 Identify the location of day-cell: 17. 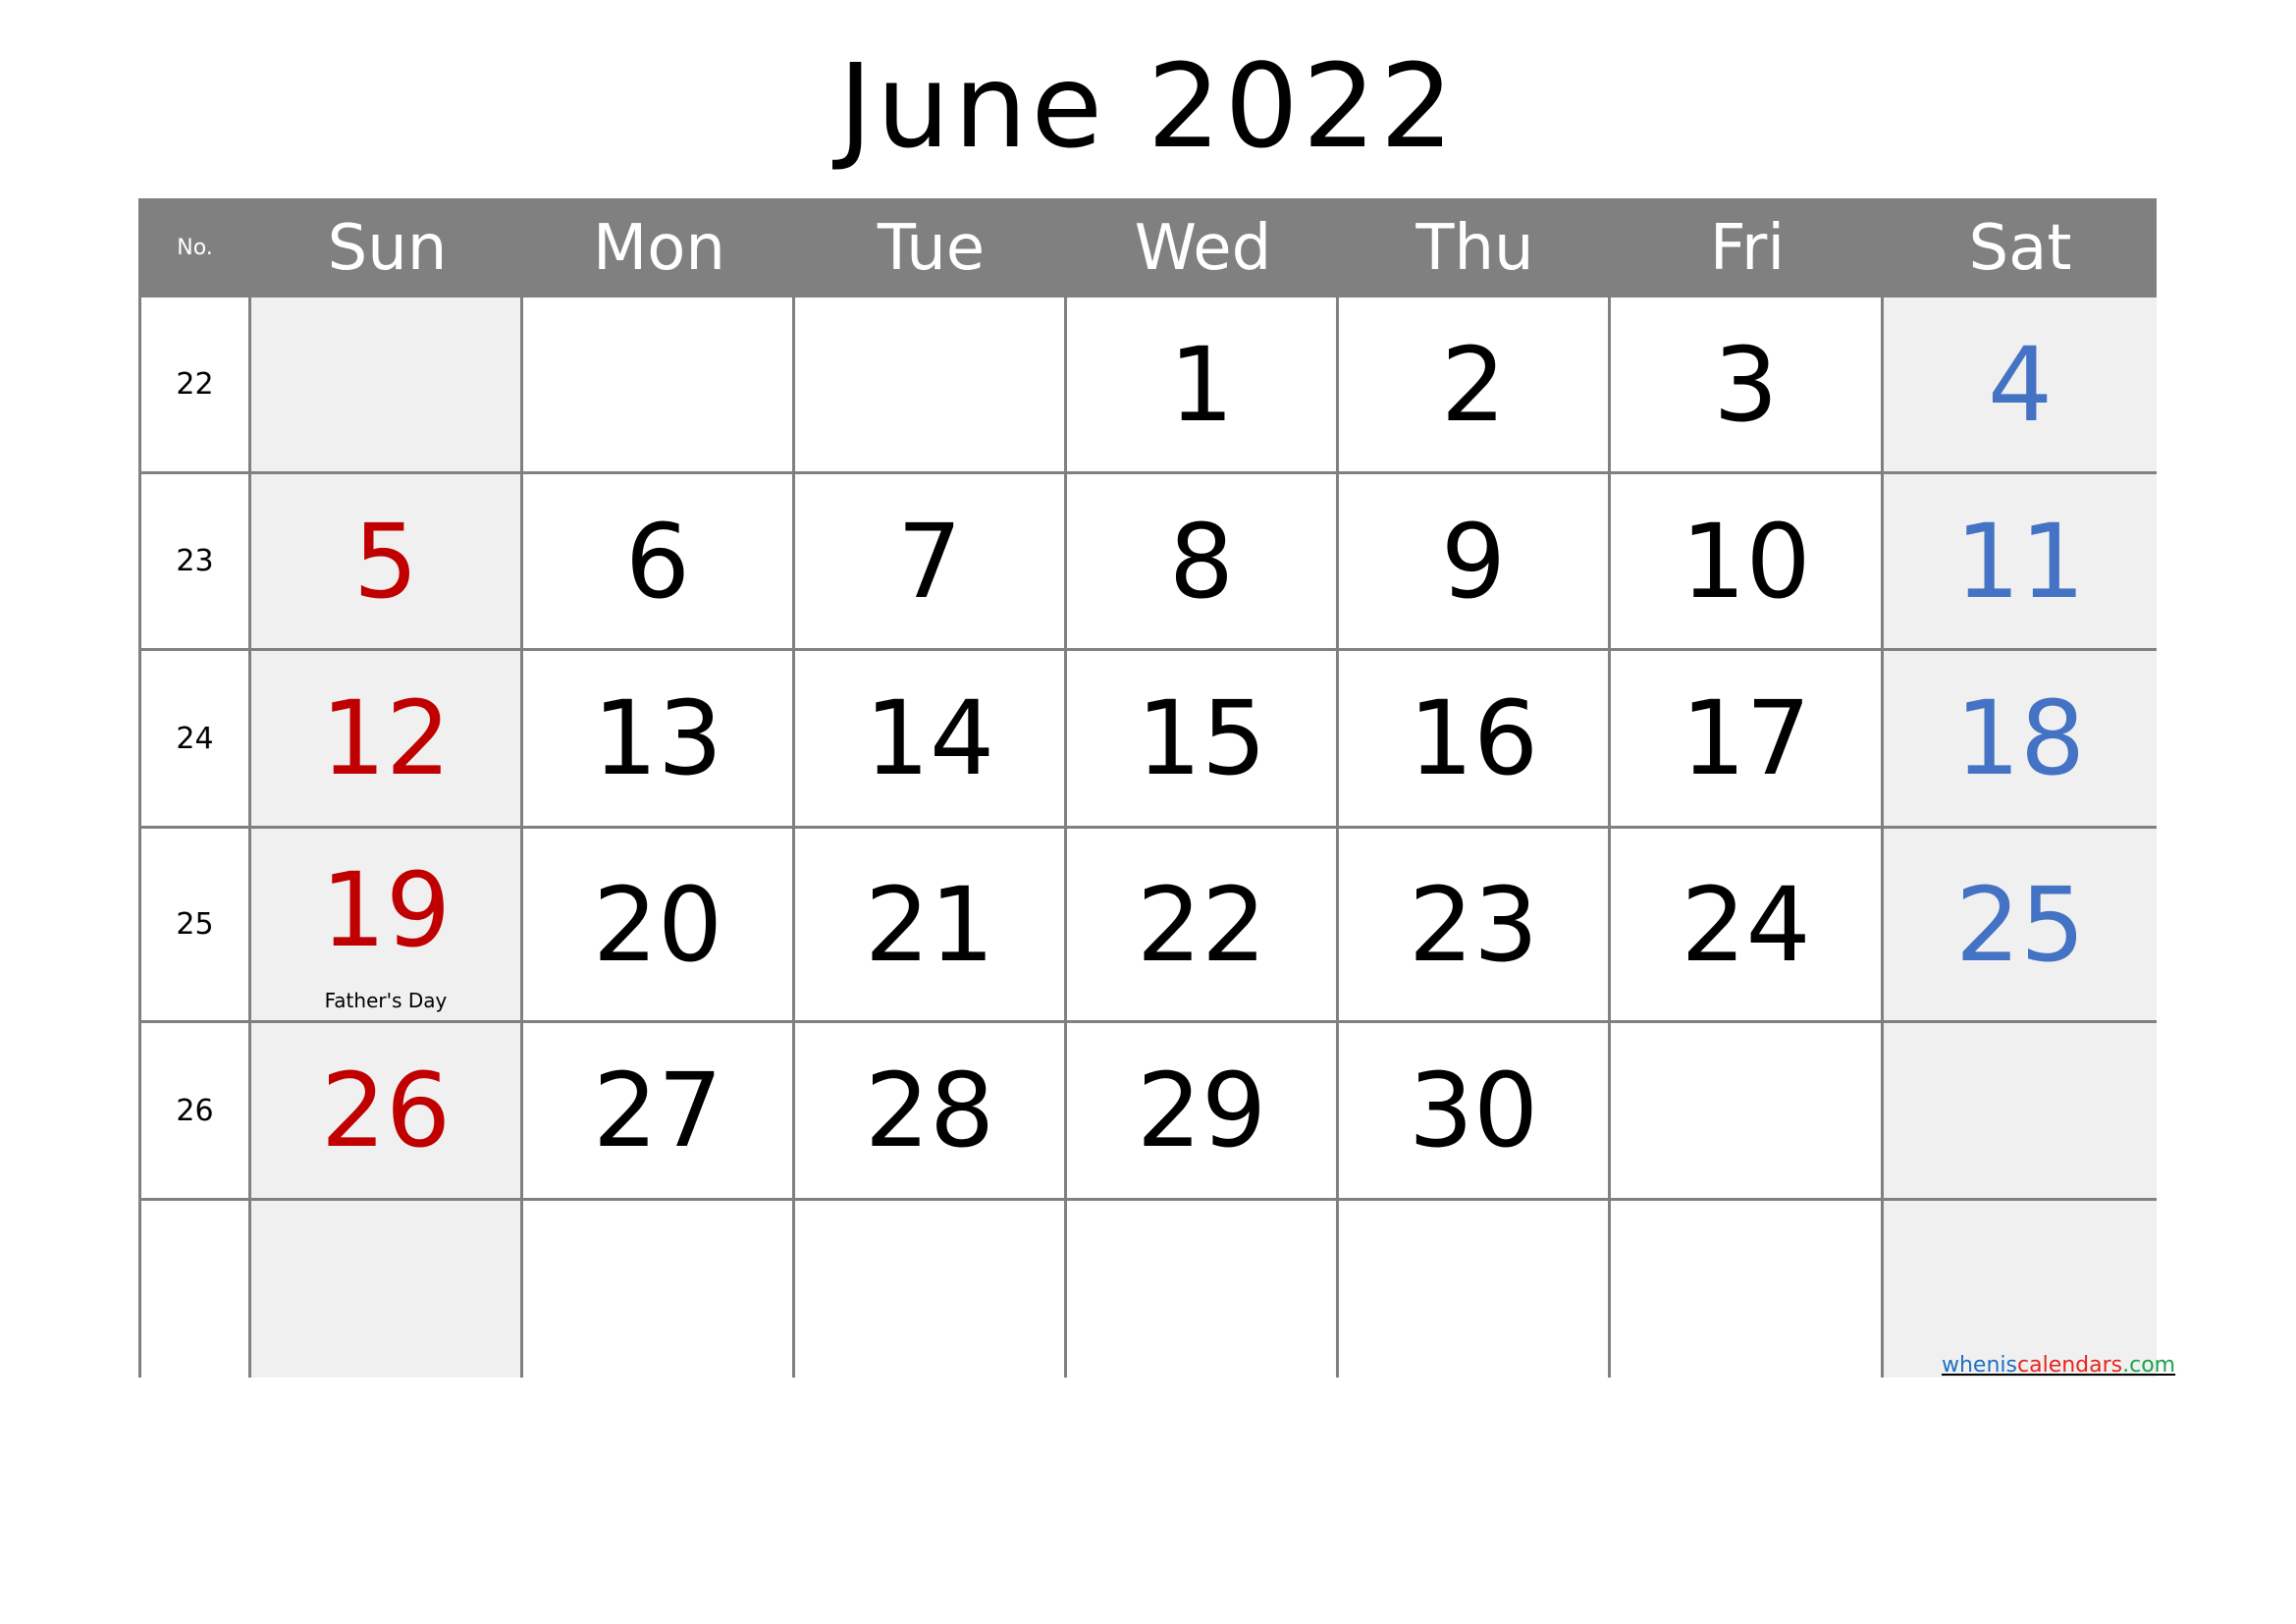
(1747, 740).